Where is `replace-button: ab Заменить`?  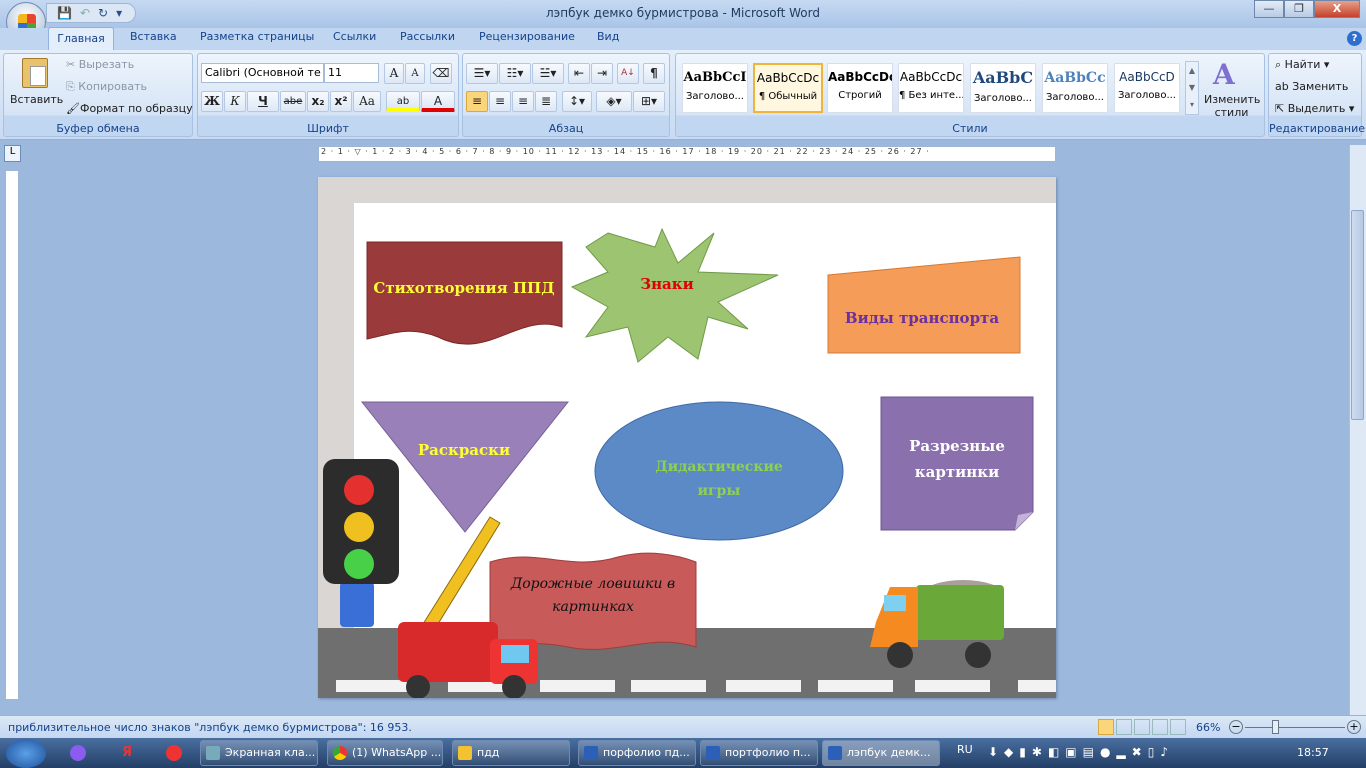
replace-button: ab Заменить is located at coordinates (1311, 86).